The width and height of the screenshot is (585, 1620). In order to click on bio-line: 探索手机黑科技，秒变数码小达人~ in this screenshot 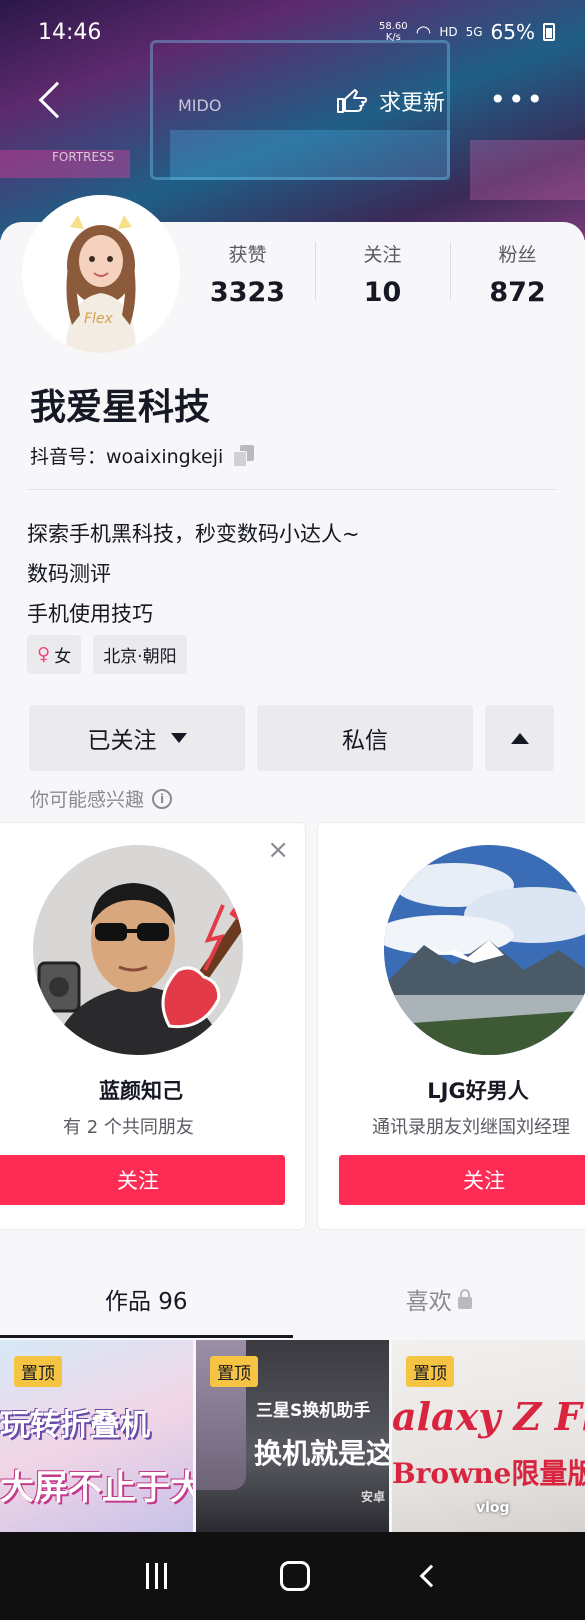, I will do `click(193, 534)`.